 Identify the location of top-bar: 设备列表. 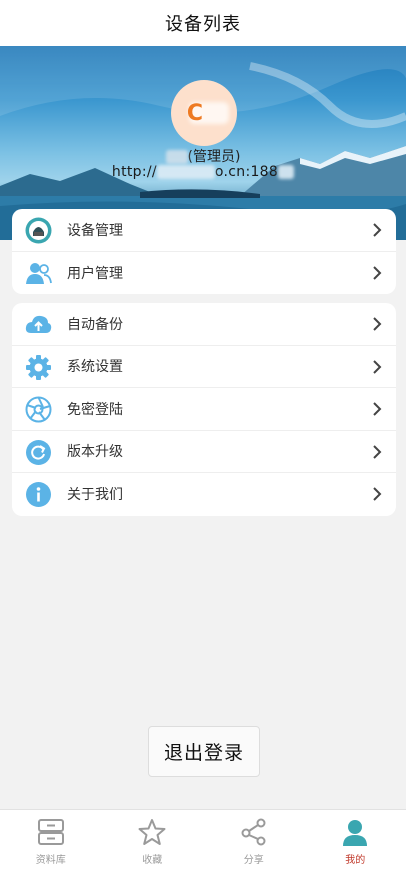
(203, 23).